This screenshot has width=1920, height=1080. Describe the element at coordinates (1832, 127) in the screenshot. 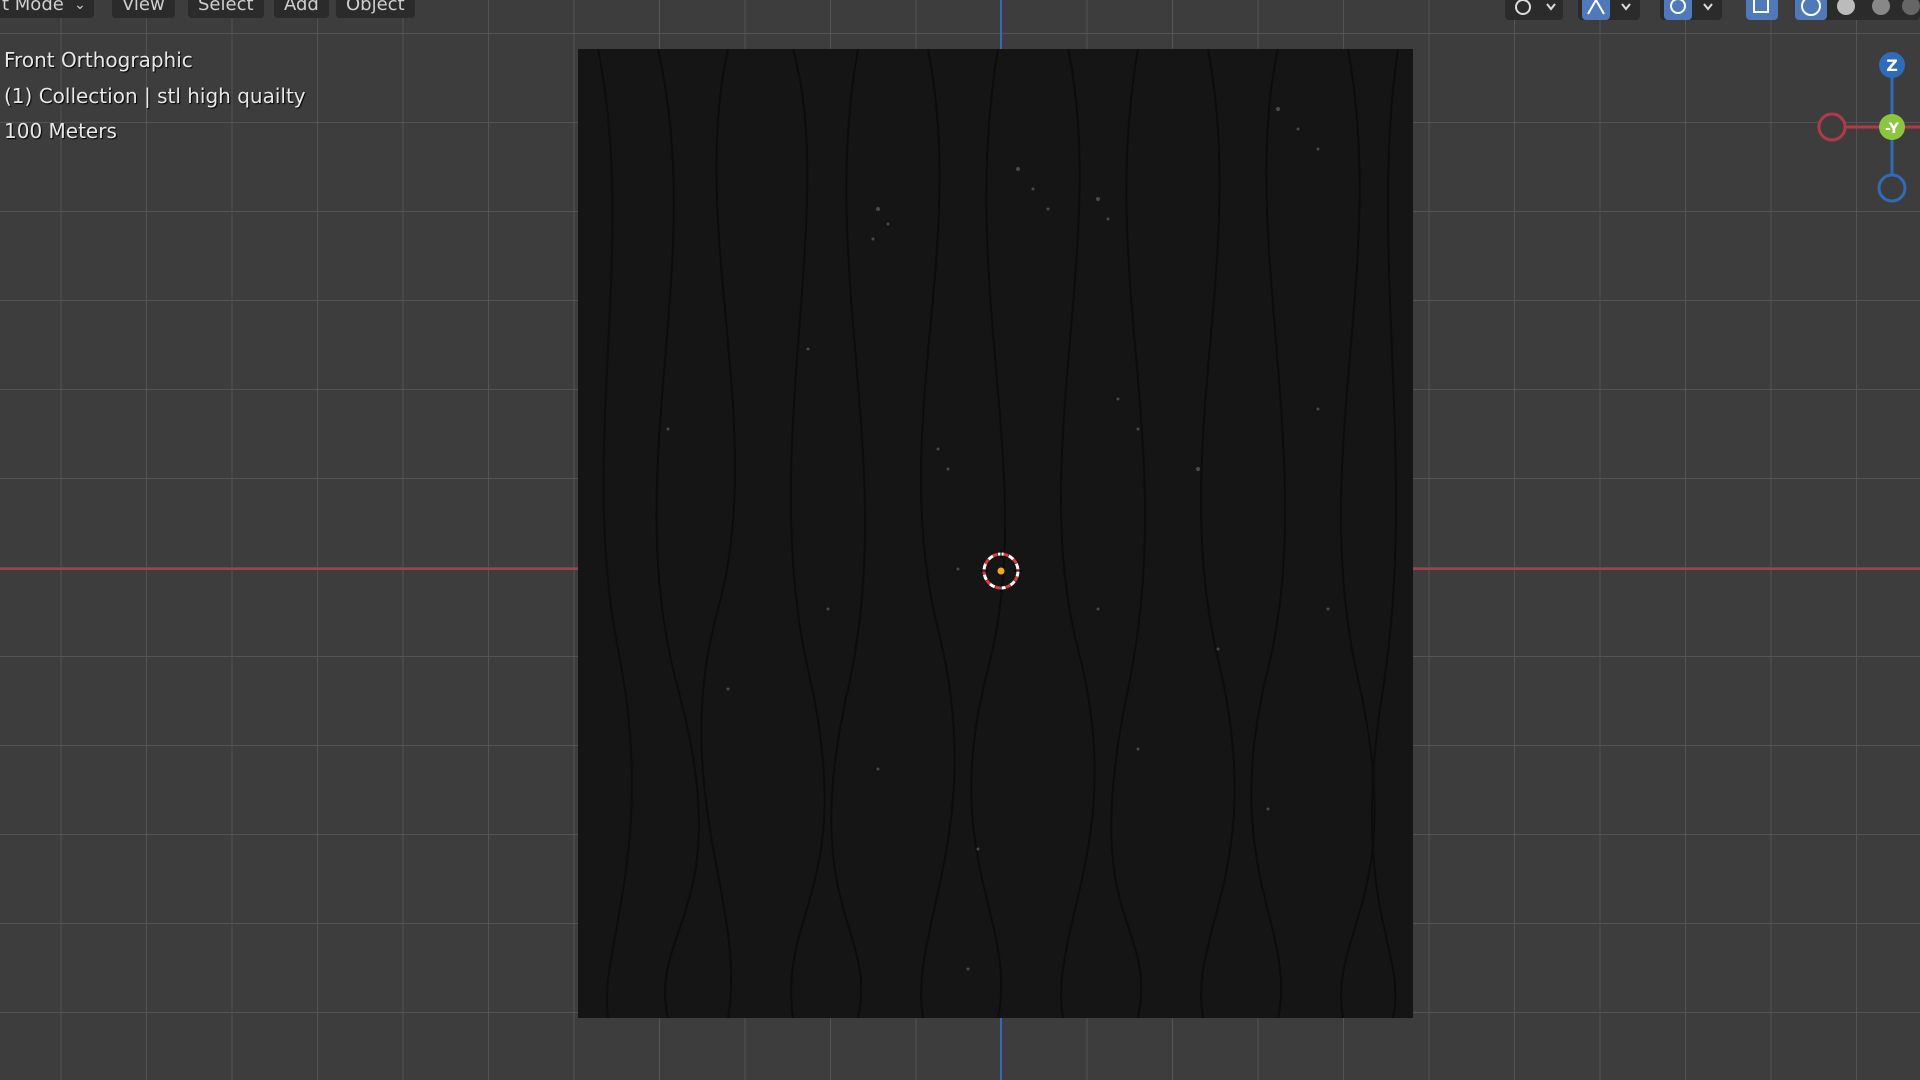

I see `negative-x-icon` at that location.